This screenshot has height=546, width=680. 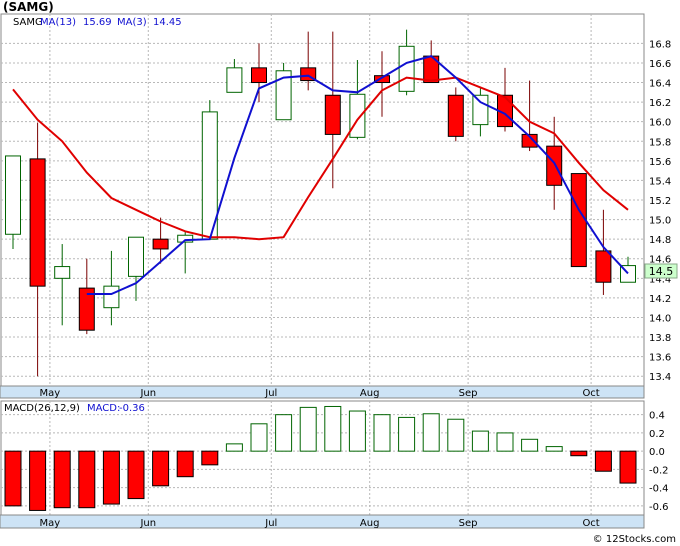 I want to click on price-month-label: Sep, so click(x=468, y=393).